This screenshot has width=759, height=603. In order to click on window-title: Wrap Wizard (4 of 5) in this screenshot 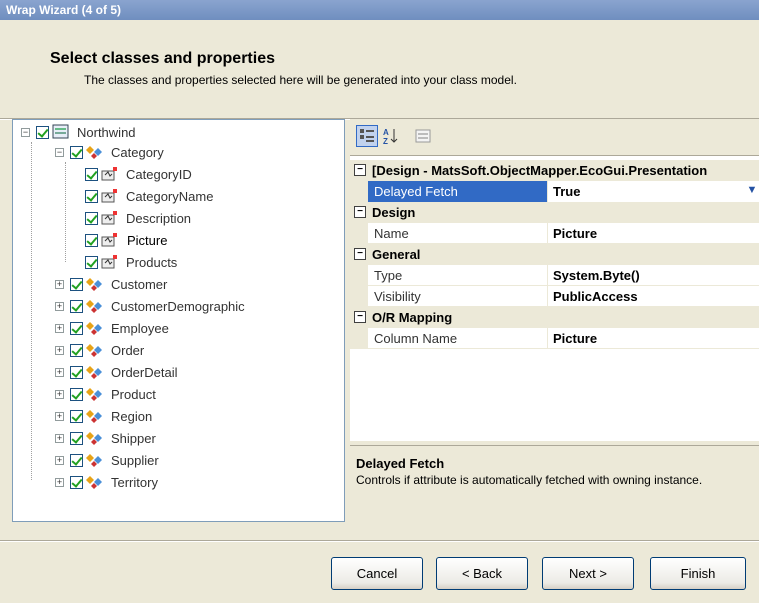, I will do `click(379, 10)`.